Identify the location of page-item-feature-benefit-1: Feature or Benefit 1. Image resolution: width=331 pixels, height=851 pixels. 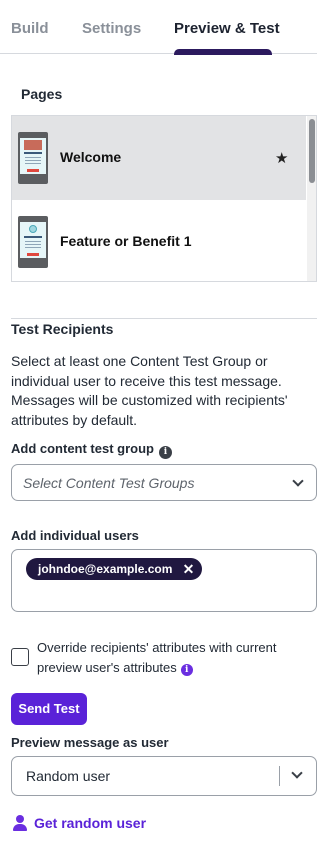
(159, 240).